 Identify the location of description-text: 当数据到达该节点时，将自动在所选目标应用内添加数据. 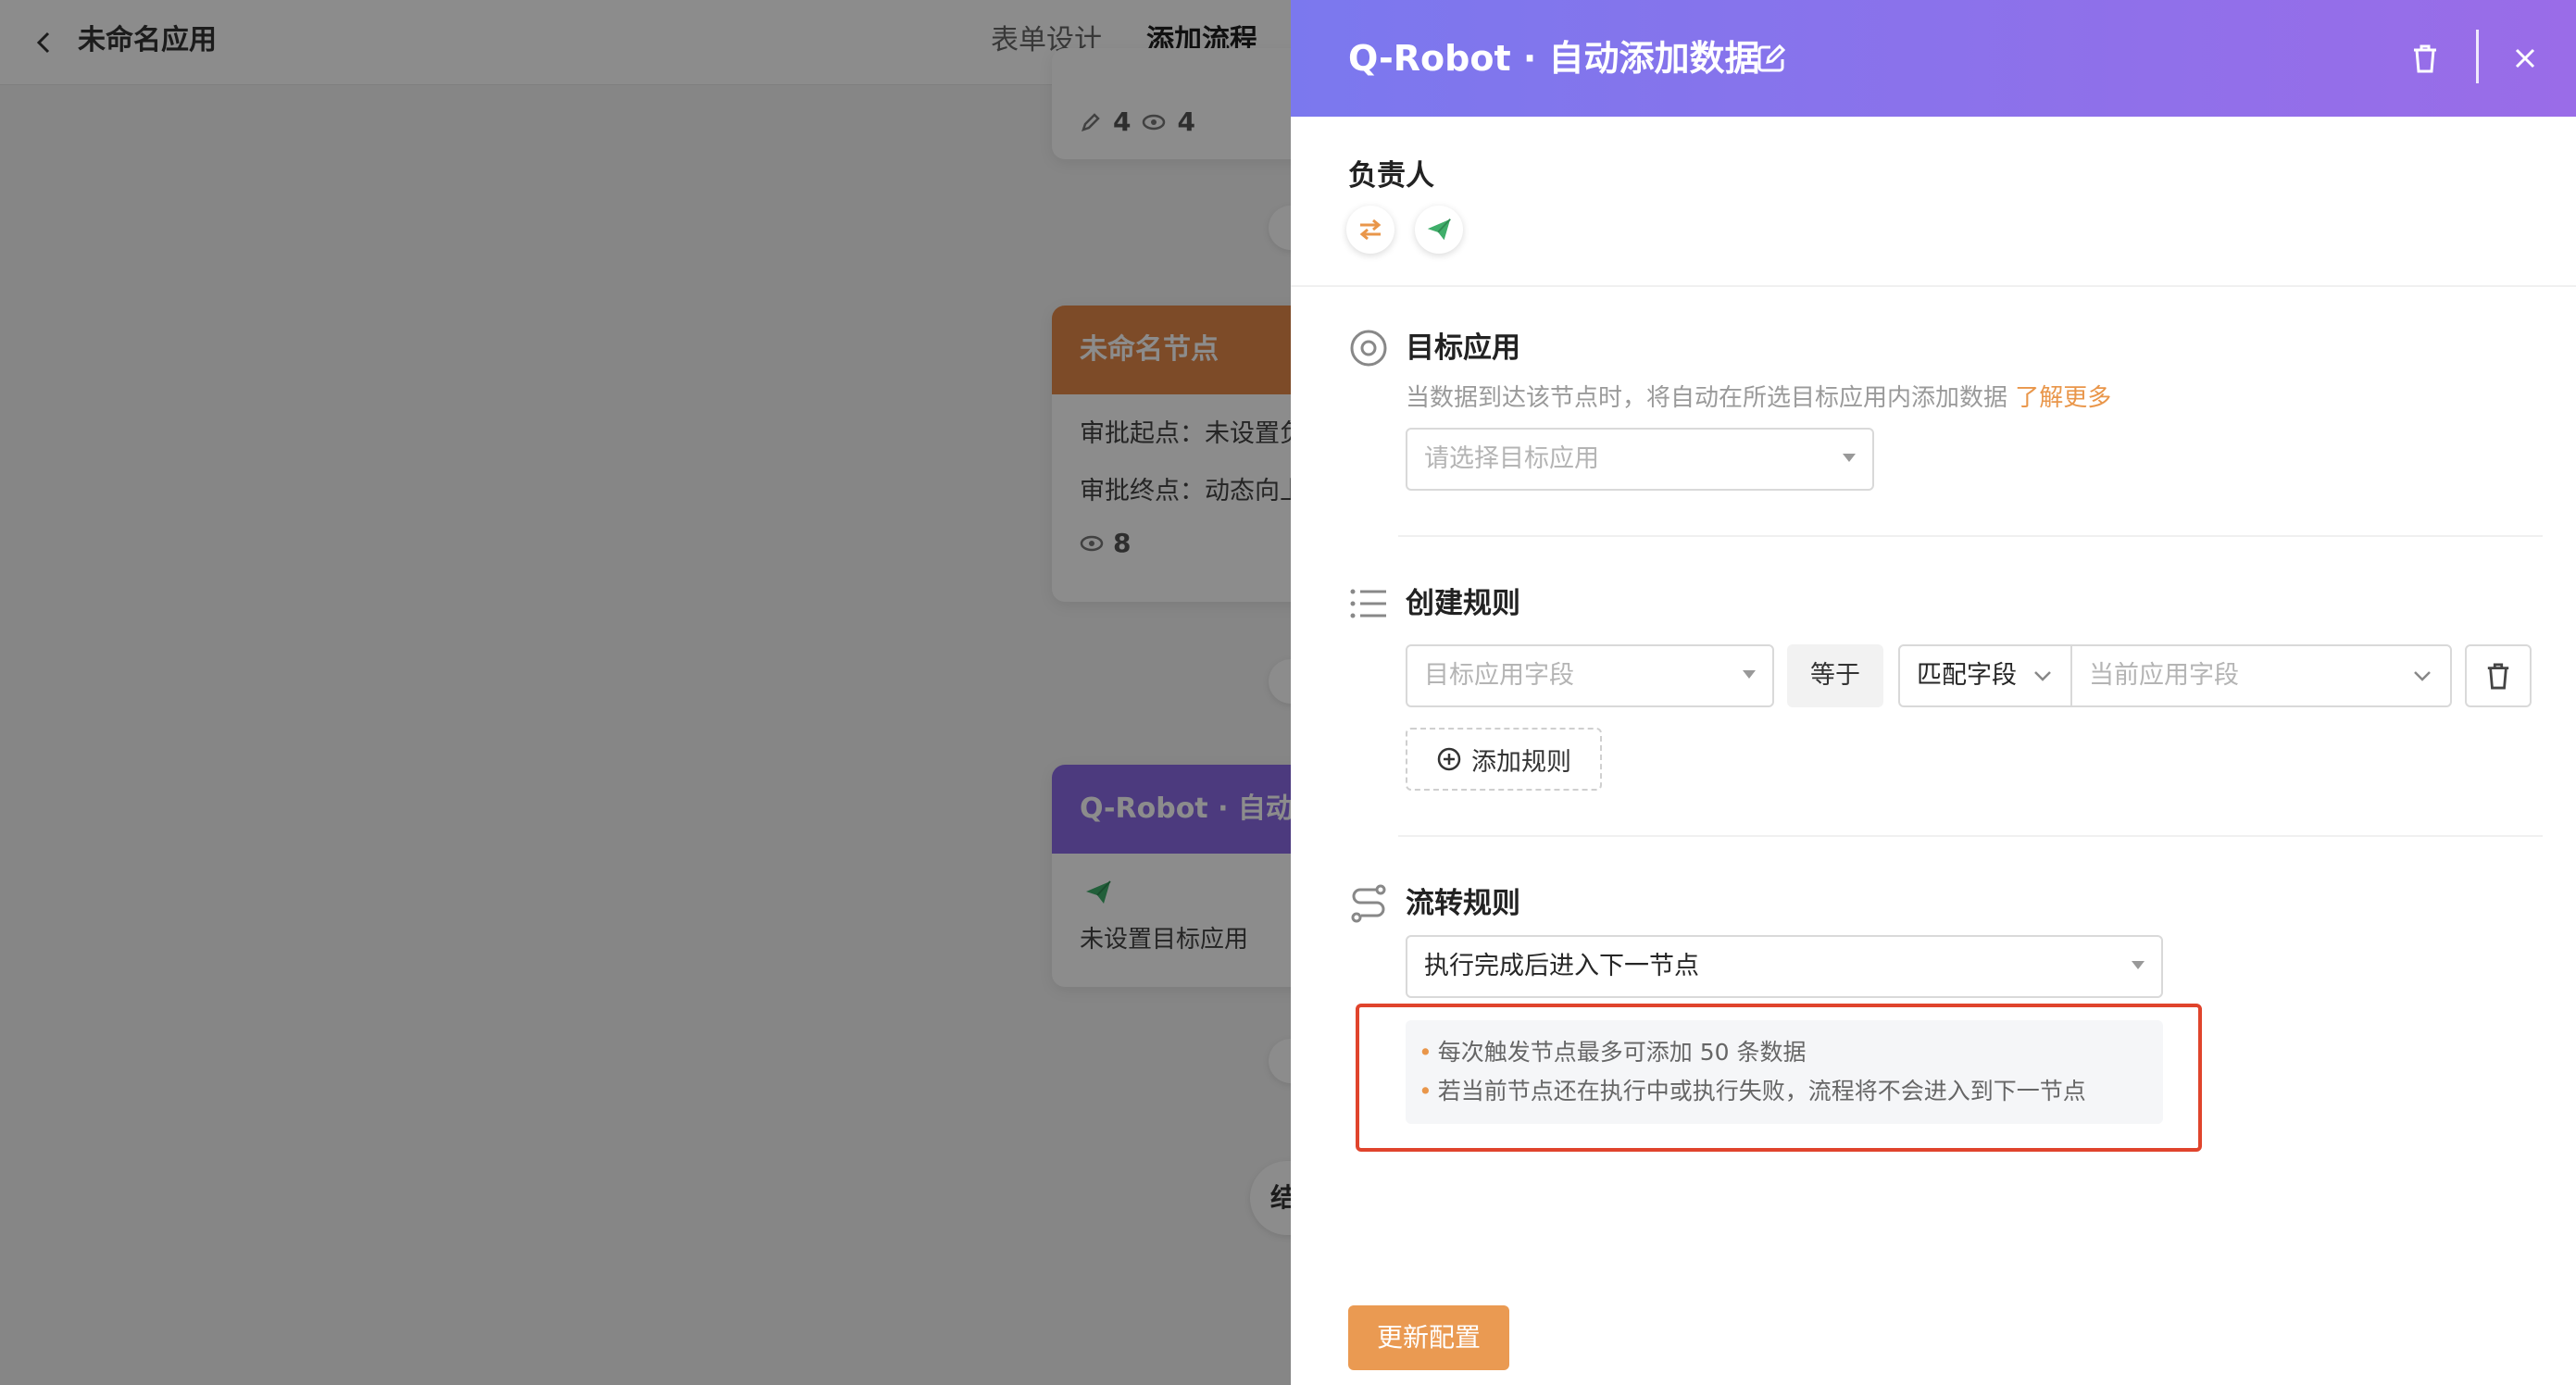
(1707, 398).